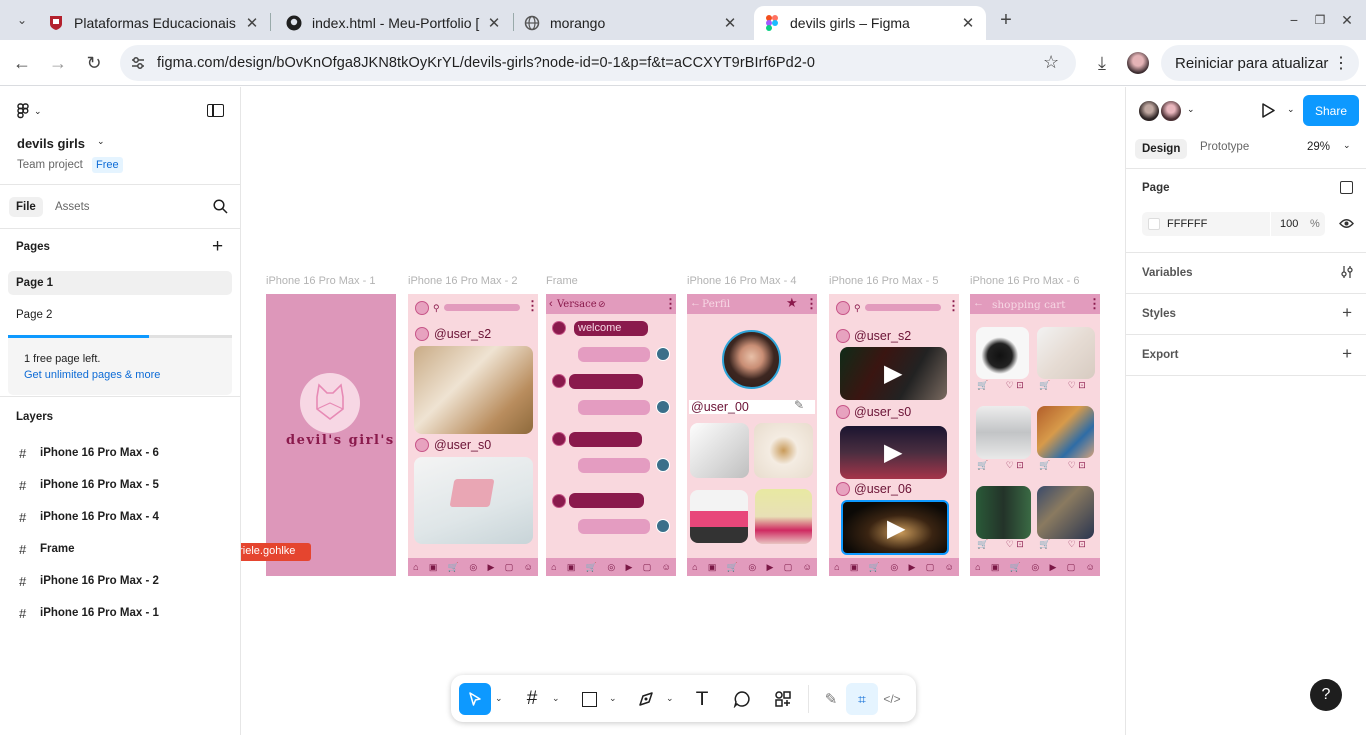  What do you see at coordinates (220, 208) in the screenshot?
I see `search-icon` at bounding box center [220, 208].